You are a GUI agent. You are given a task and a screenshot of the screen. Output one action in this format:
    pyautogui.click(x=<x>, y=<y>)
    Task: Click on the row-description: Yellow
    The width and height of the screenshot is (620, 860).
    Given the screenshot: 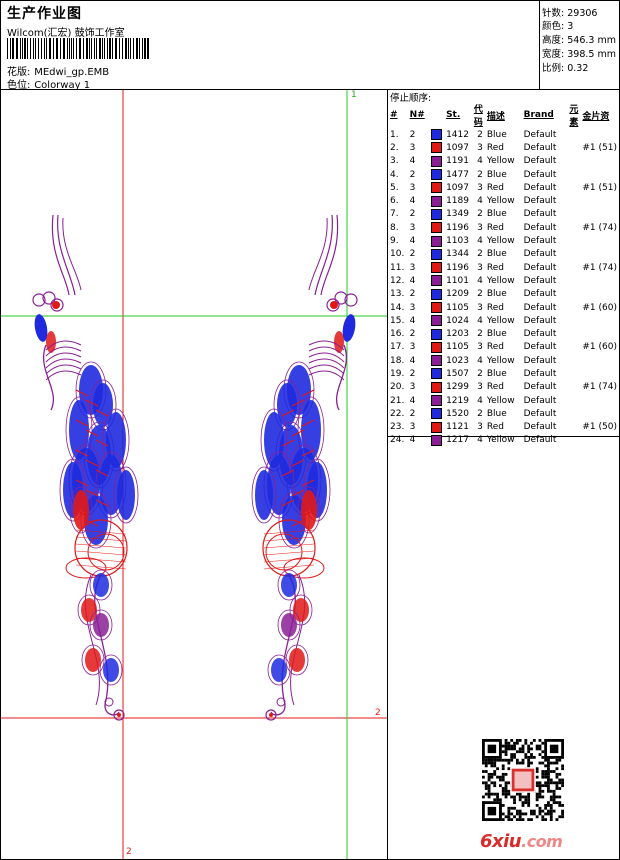 What is the action you would take?
    pyautogui.click(x=500, y=280)
    